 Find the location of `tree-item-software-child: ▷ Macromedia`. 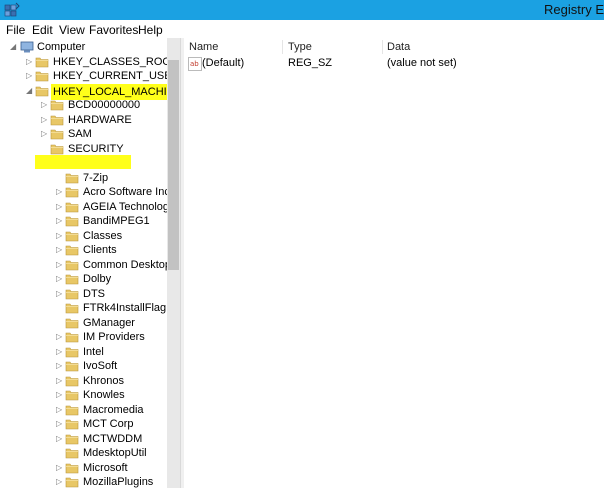

tree-item-software-child: ▷ Macromedia is located at coordinates (83, 410).